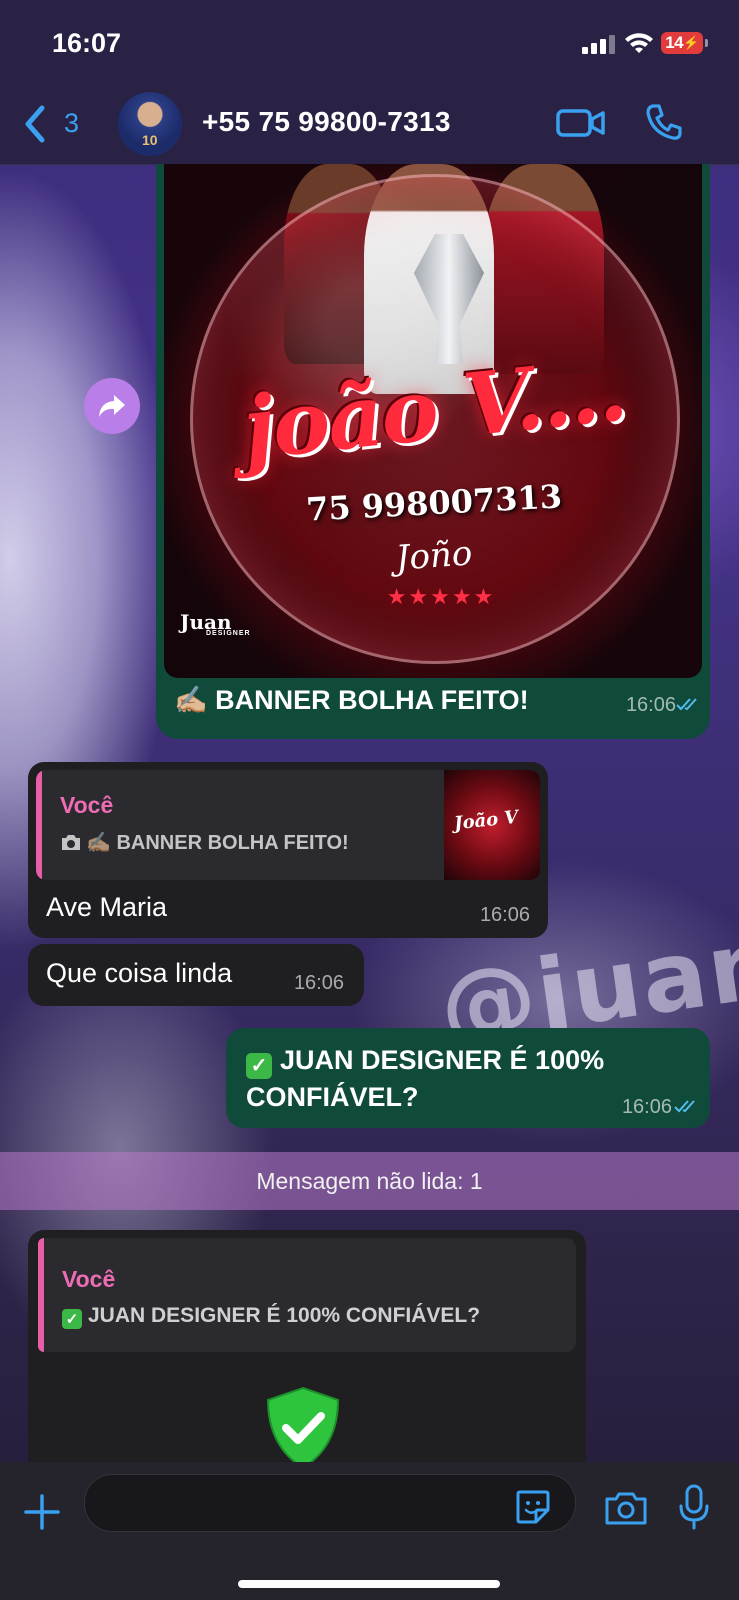 The image size is (739, 1600). I want to click on microphone-icon, so click(694, 1507).